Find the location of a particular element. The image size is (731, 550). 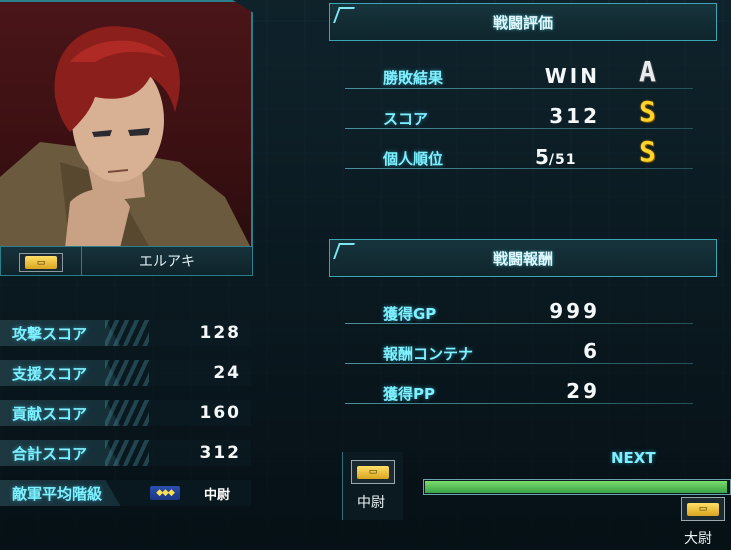

attack-score-label: 攻撃スコア is located at coordinates (50, 333).